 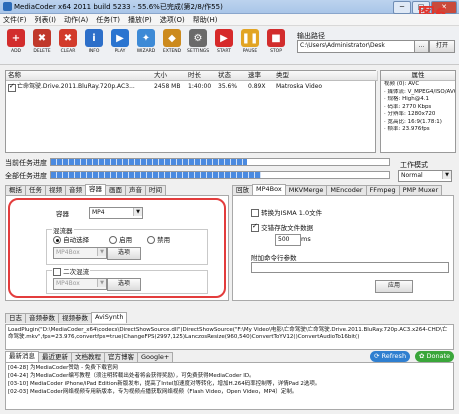 What do you see at coordinates (15, 190) in the screenshot?
I see `tab-left-0: 概括` at bounding box center [15, 190].